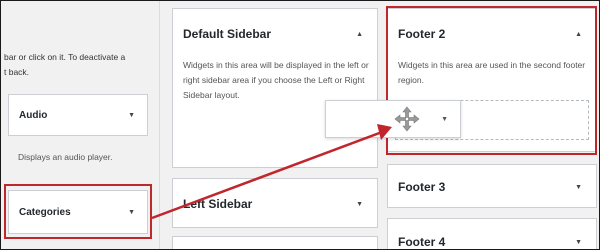 This screenshot has width=600, height=250. What do you see at coordinates (218, 204) in the screenshot?
I see `sidebar-left-title: Left Sidebar` at bounding box center [218, 204].